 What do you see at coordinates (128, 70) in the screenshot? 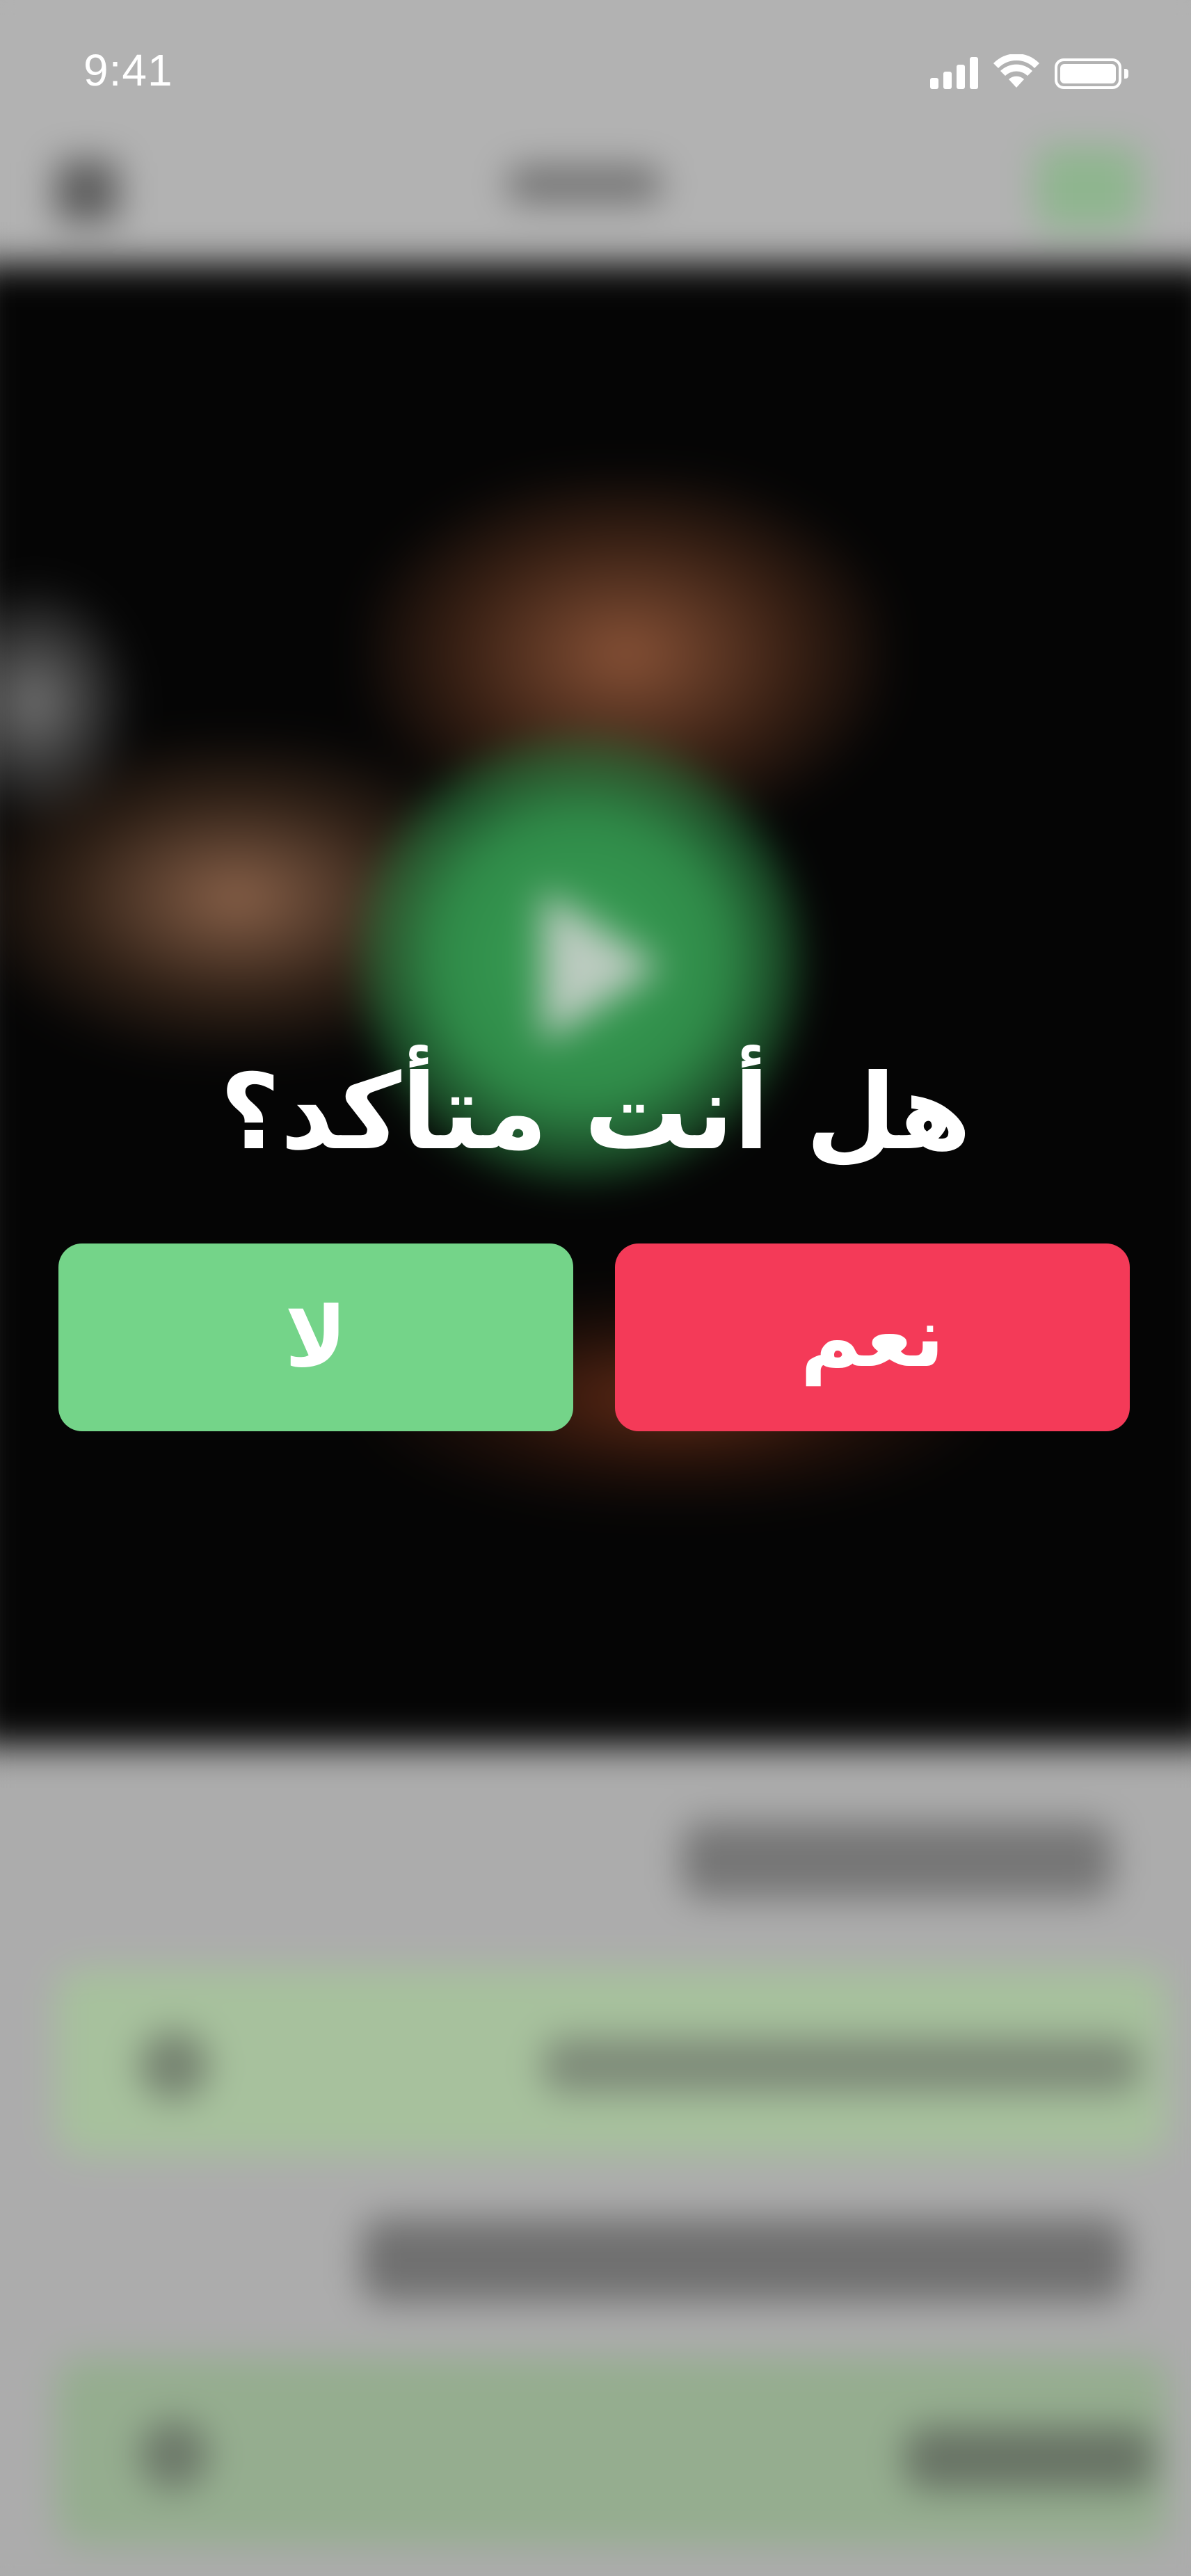
I see `status-time: 9:41` at bounding box center [128, 70].